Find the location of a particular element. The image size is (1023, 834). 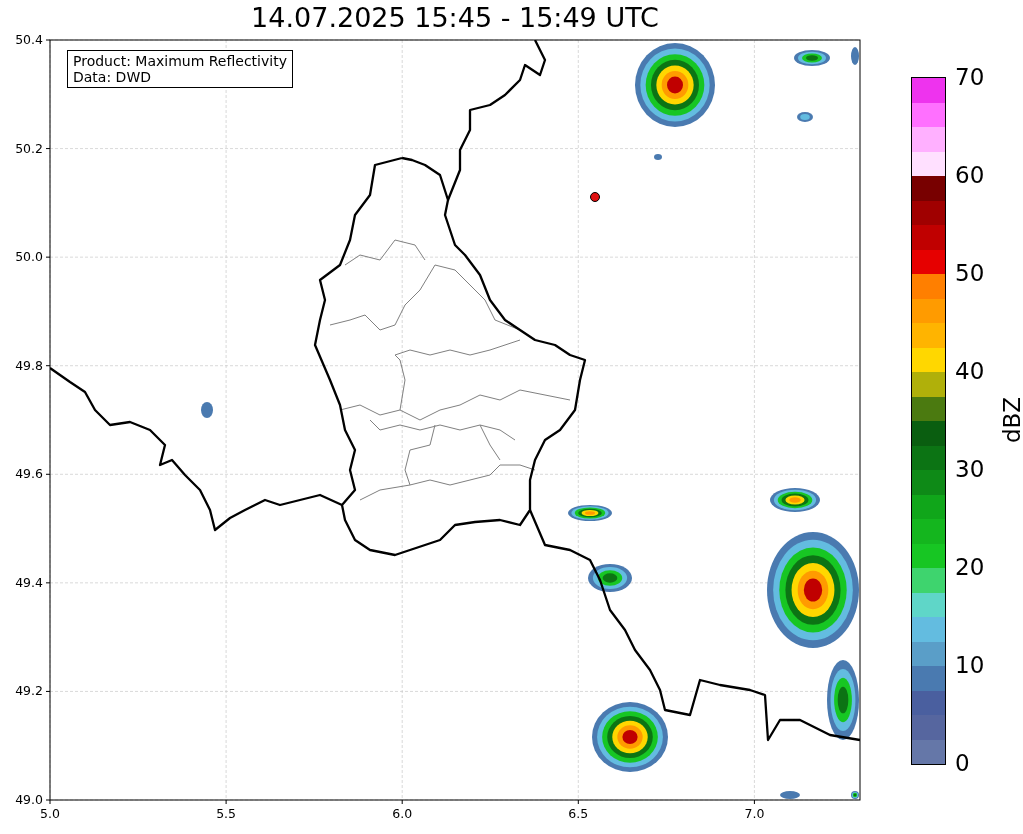

y-tick-label: 50.2 is located at coordinates (29, 148).